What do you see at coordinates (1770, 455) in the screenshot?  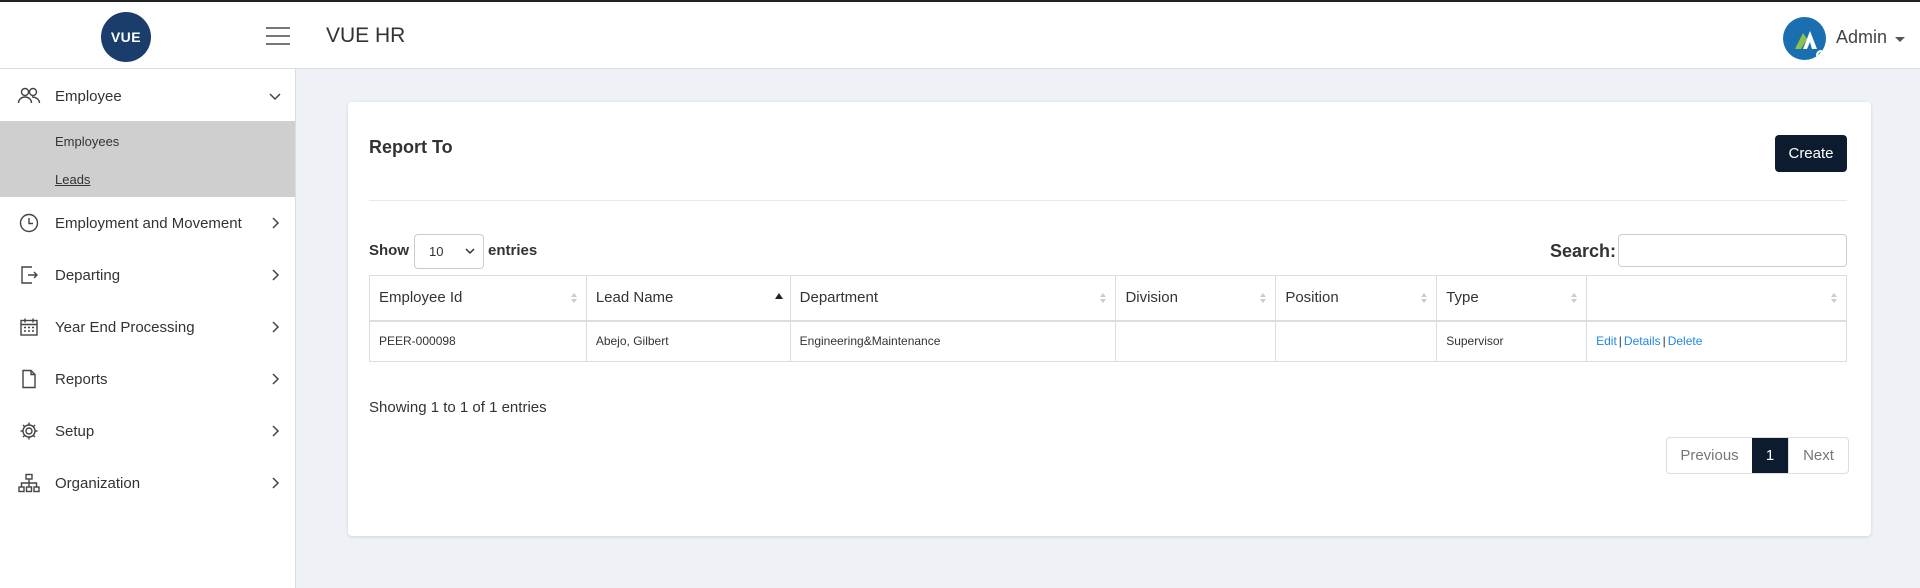 I see `page-1-button: 1` at bounding box center [1770, 455].